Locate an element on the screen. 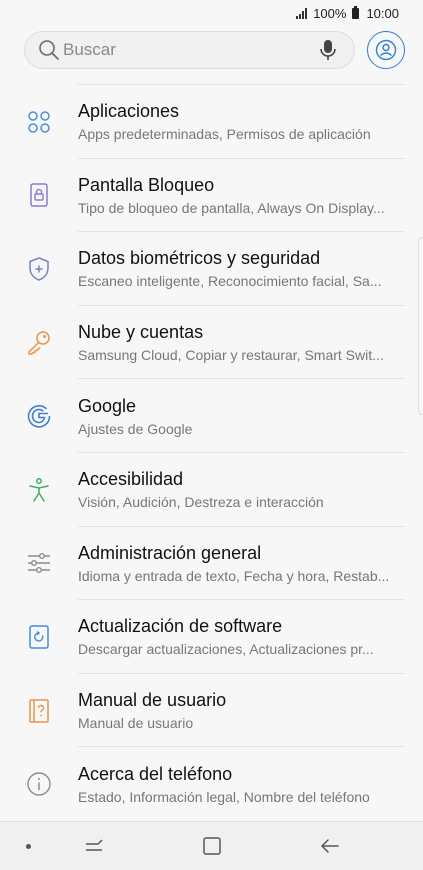  search-row: Buscar is located at coordinates (214, 50).